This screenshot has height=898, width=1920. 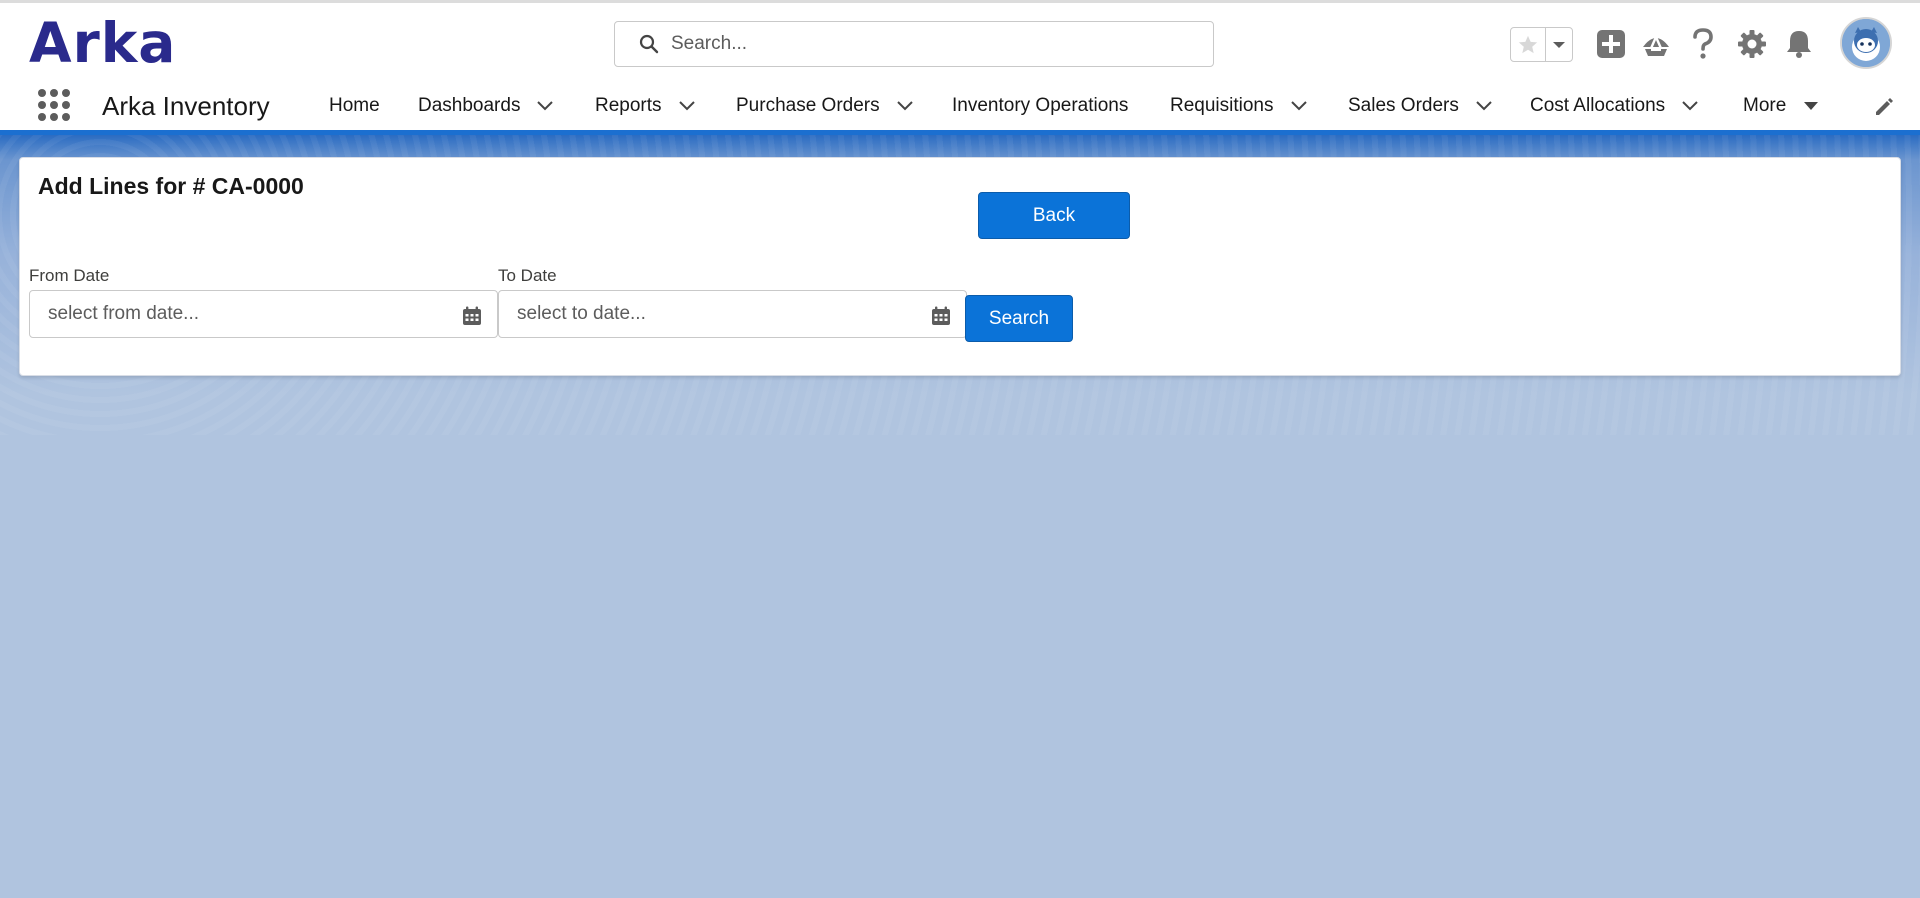 I want to click on help-icon, so click(x=1703, y=43).